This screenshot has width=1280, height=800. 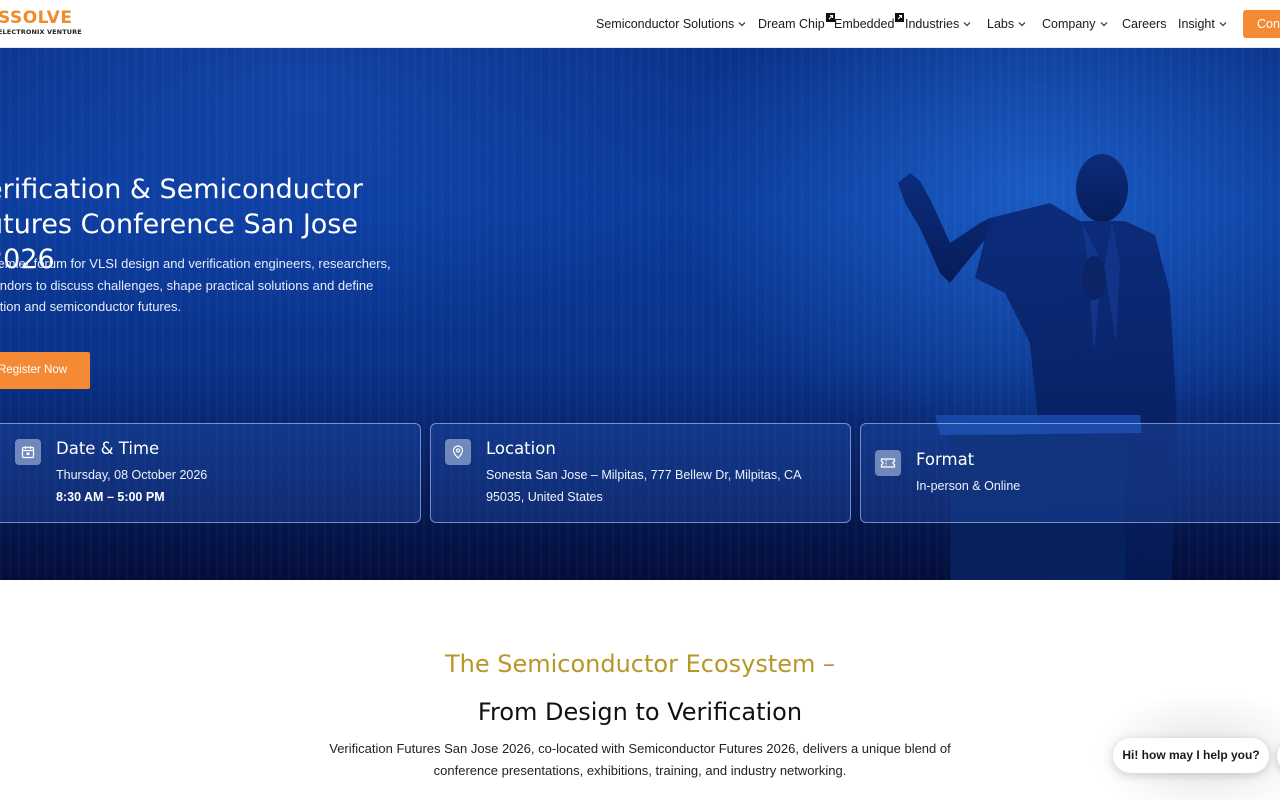 I want to click on nav-item-dream-chip: Dream Chip, so click(x=796, y=22).